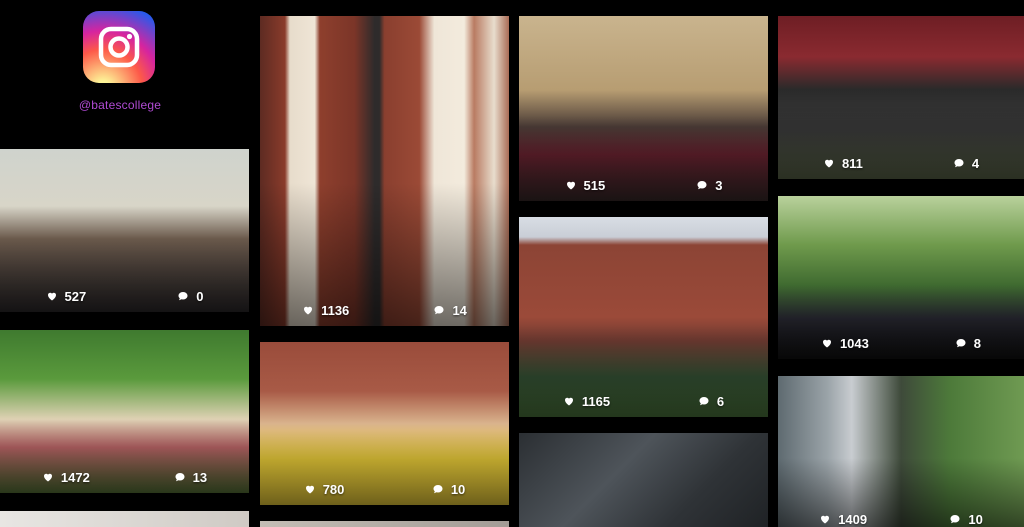 The height and width of the screenshot is (527, 1024). I want to click on like-count: 811, so click(852, 163).